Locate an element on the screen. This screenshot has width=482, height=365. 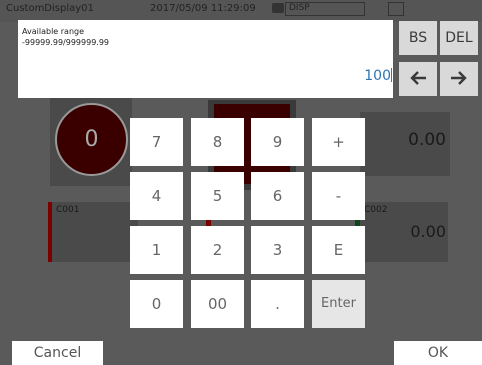
delete-button: DEL is located at coordinates (459, 38).